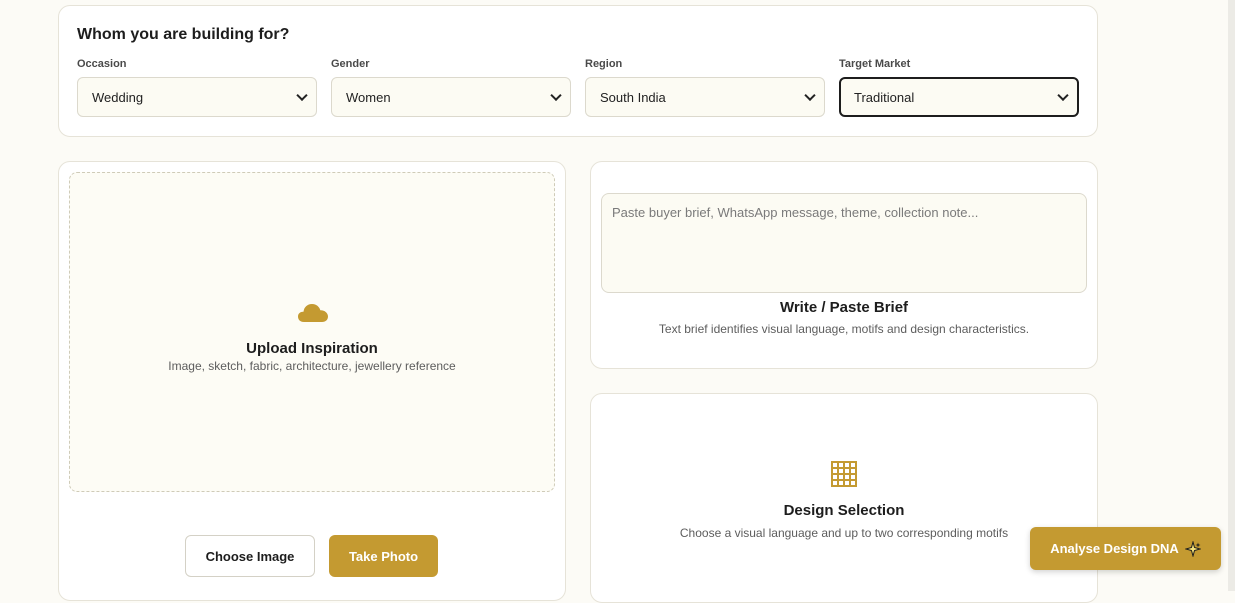  I want to click on region-value: South India, so click(633, 97).